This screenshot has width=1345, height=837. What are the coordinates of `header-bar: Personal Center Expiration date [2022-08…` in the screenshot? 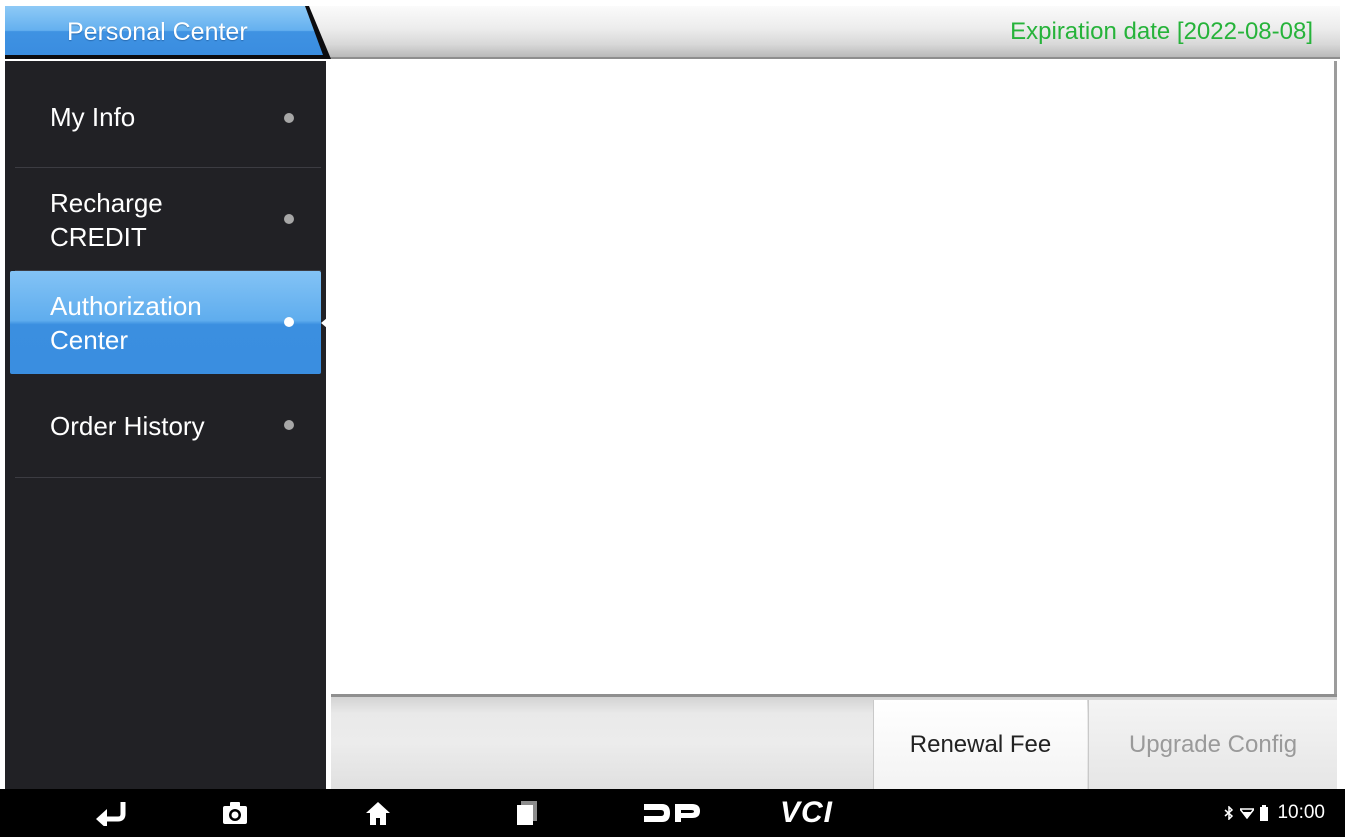 It's located at (672, 30).